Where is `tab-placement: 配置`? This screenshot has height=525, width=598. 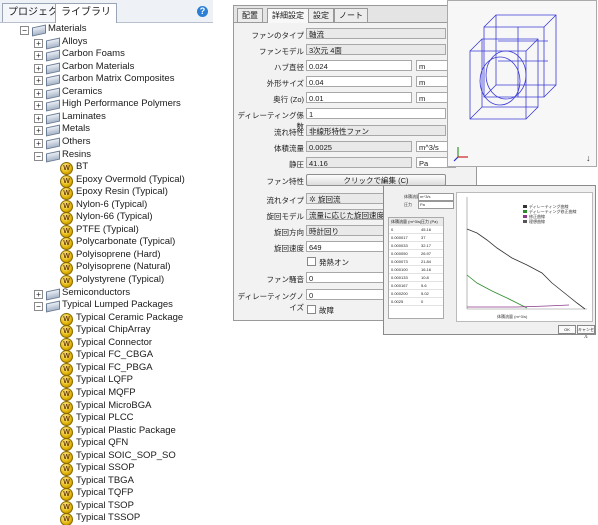
tab-placement: 配置 is located at coordinates (250, 15).